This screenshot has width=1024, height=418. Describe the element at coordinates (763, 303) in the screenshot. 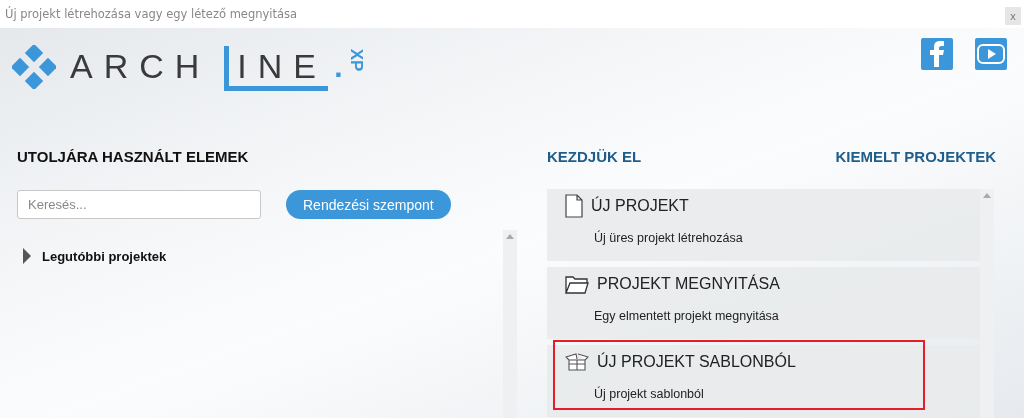

I see `action-card: PROJEKT MEGNYITÁSA Egy elmentett projekt megnyitása` at that location.